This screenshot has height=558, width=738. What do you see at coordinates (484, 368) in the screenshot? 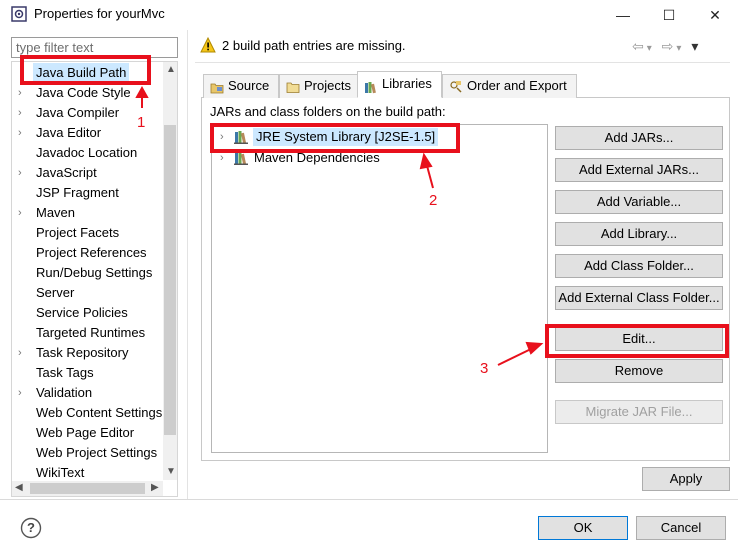
I see `annotation-label-3: 3` at bounding box center [484, 368].